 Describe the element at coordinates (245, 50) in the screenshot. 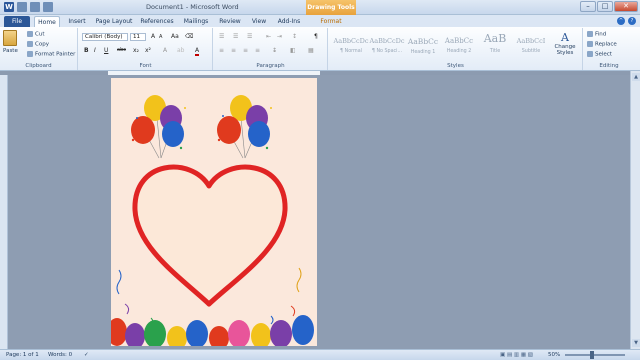

I see `align-right-icon: ≡` at that location.